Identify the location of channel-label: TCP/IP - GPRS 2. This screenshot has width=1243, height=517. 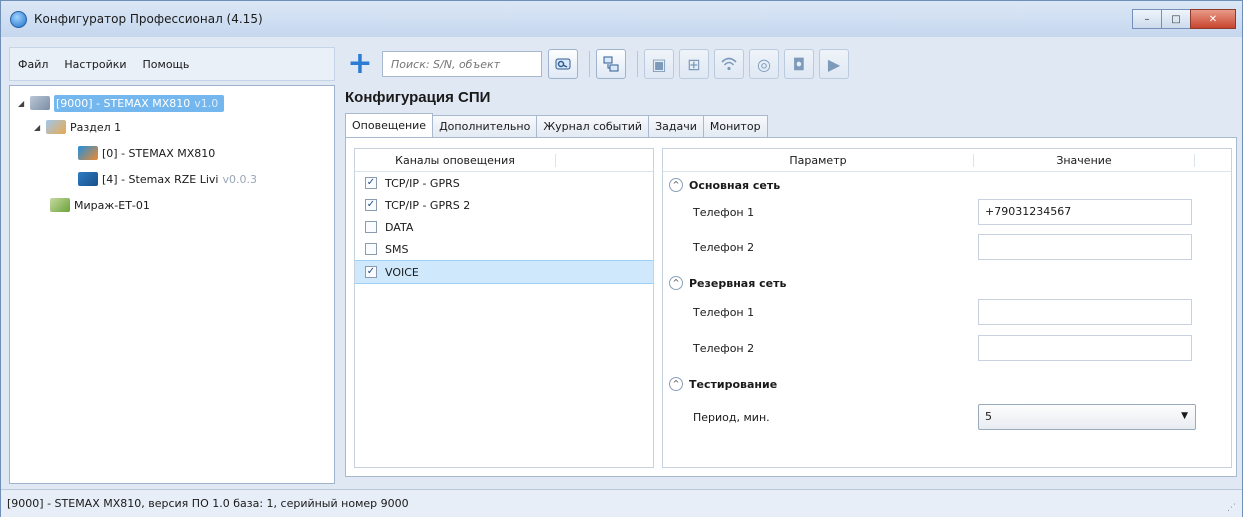
(428, 205).